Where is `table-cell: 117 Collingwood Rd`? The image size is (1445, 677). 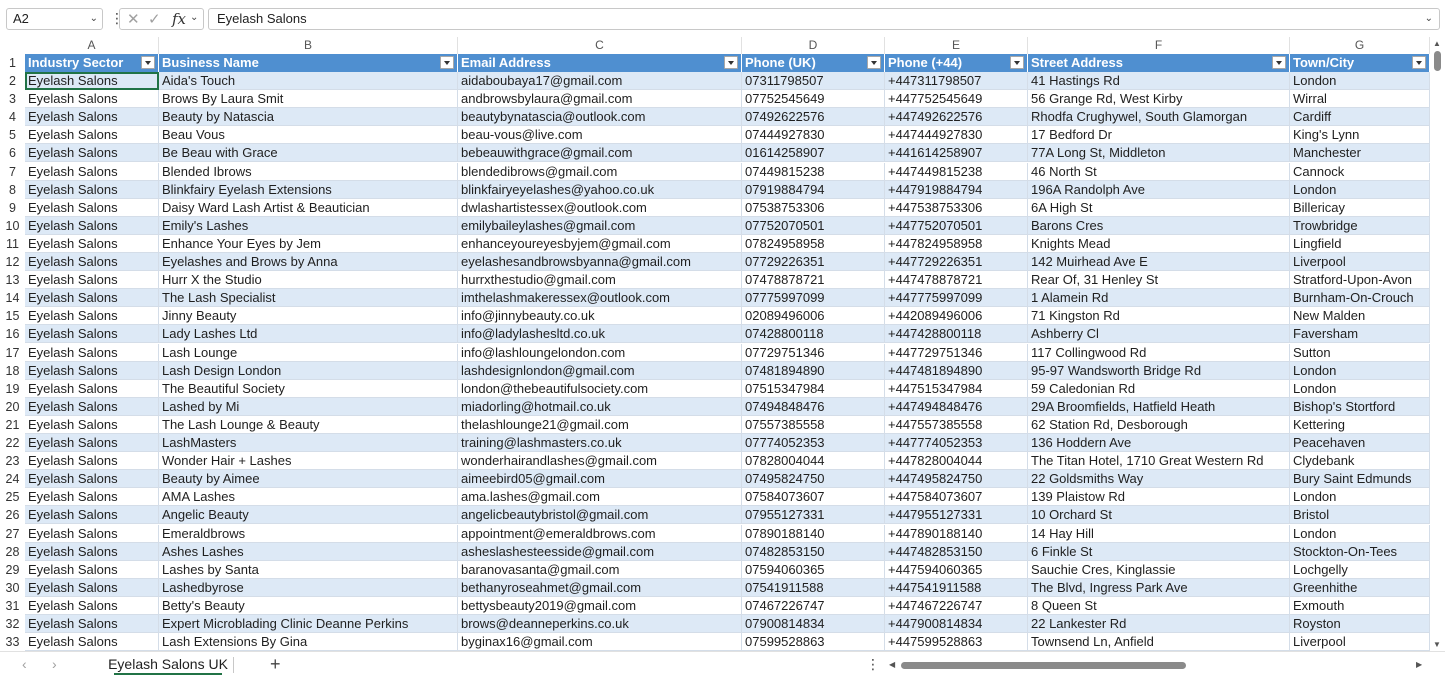 table-cell: 117 Collingwood Rd is located at coordinates (1159, 352).